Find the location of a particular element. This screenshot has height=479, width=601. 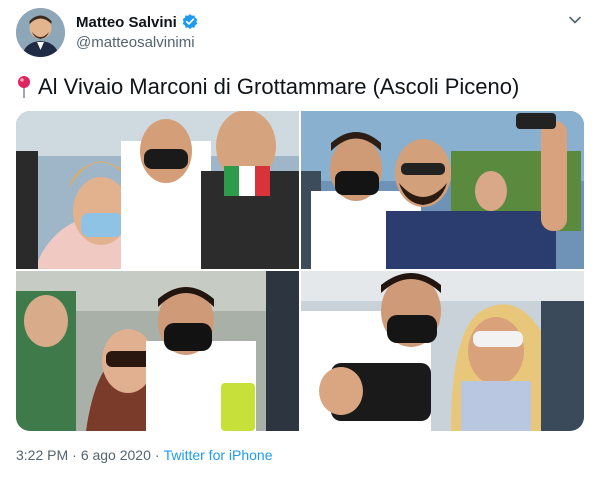

avatar-image is located at coordinates (40, 32).